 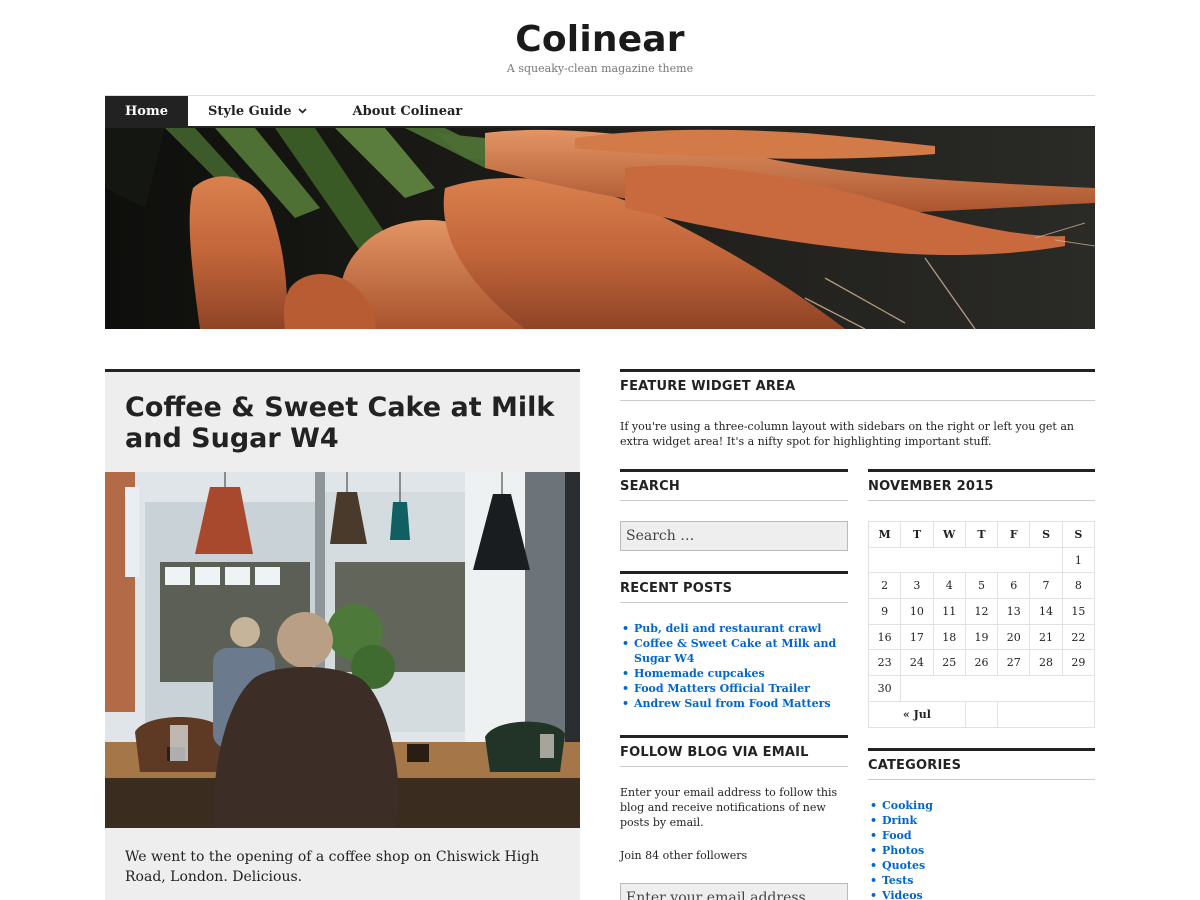 I want to click on calendar-nav: « Jul, so click(x=981, y=714).